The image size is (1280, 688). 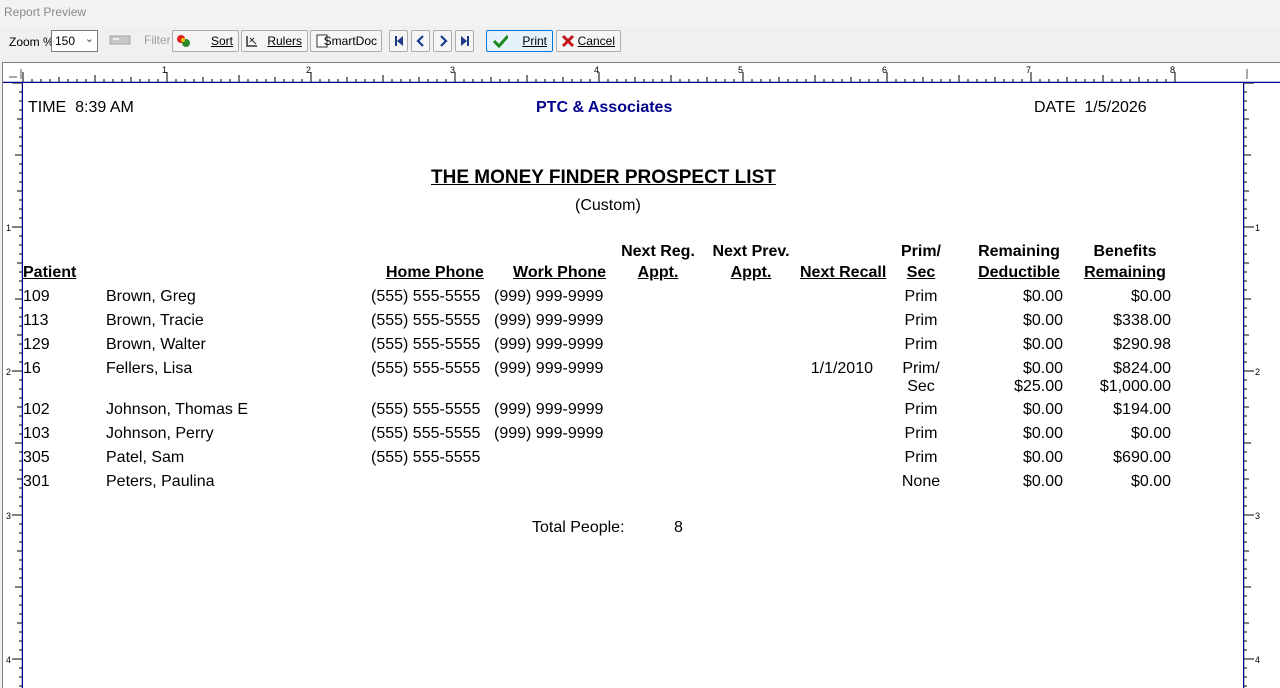 I want to click on cell-patient-id: 103, so click(x=36, y=433).